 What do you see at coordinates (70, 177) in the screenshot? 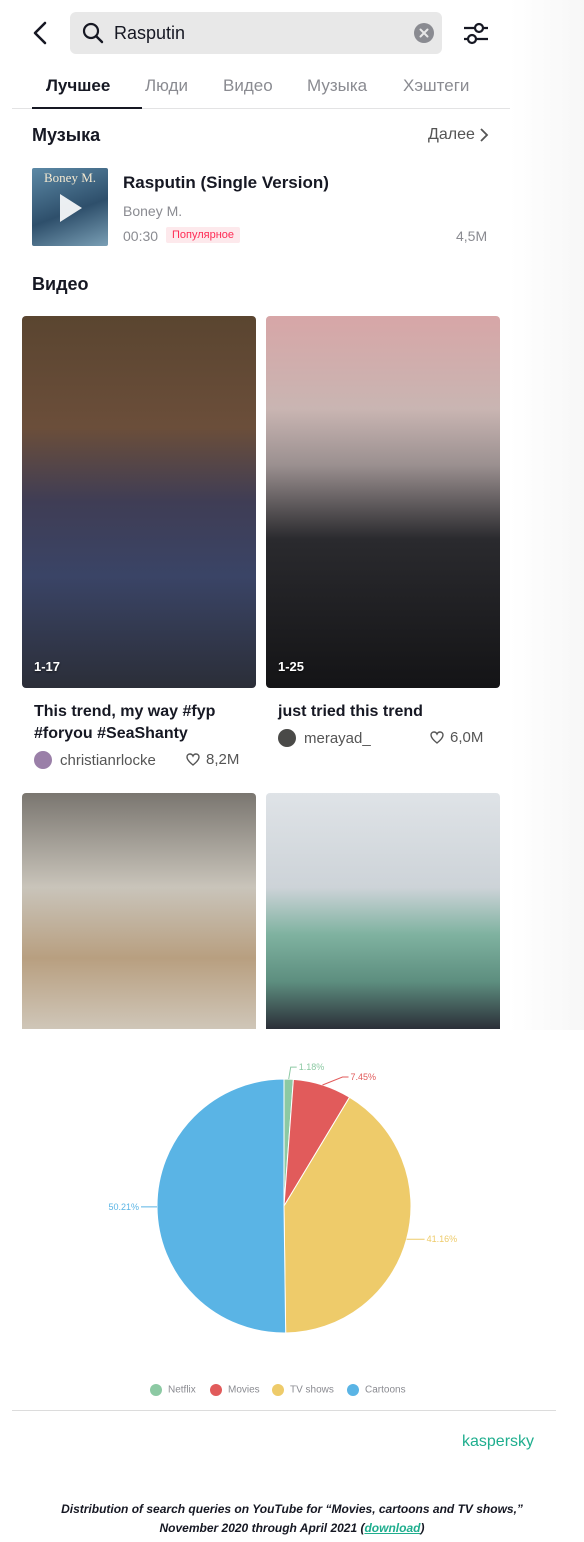
I see `album-cover-text: Boney M.` at bounding box center [70, 177].